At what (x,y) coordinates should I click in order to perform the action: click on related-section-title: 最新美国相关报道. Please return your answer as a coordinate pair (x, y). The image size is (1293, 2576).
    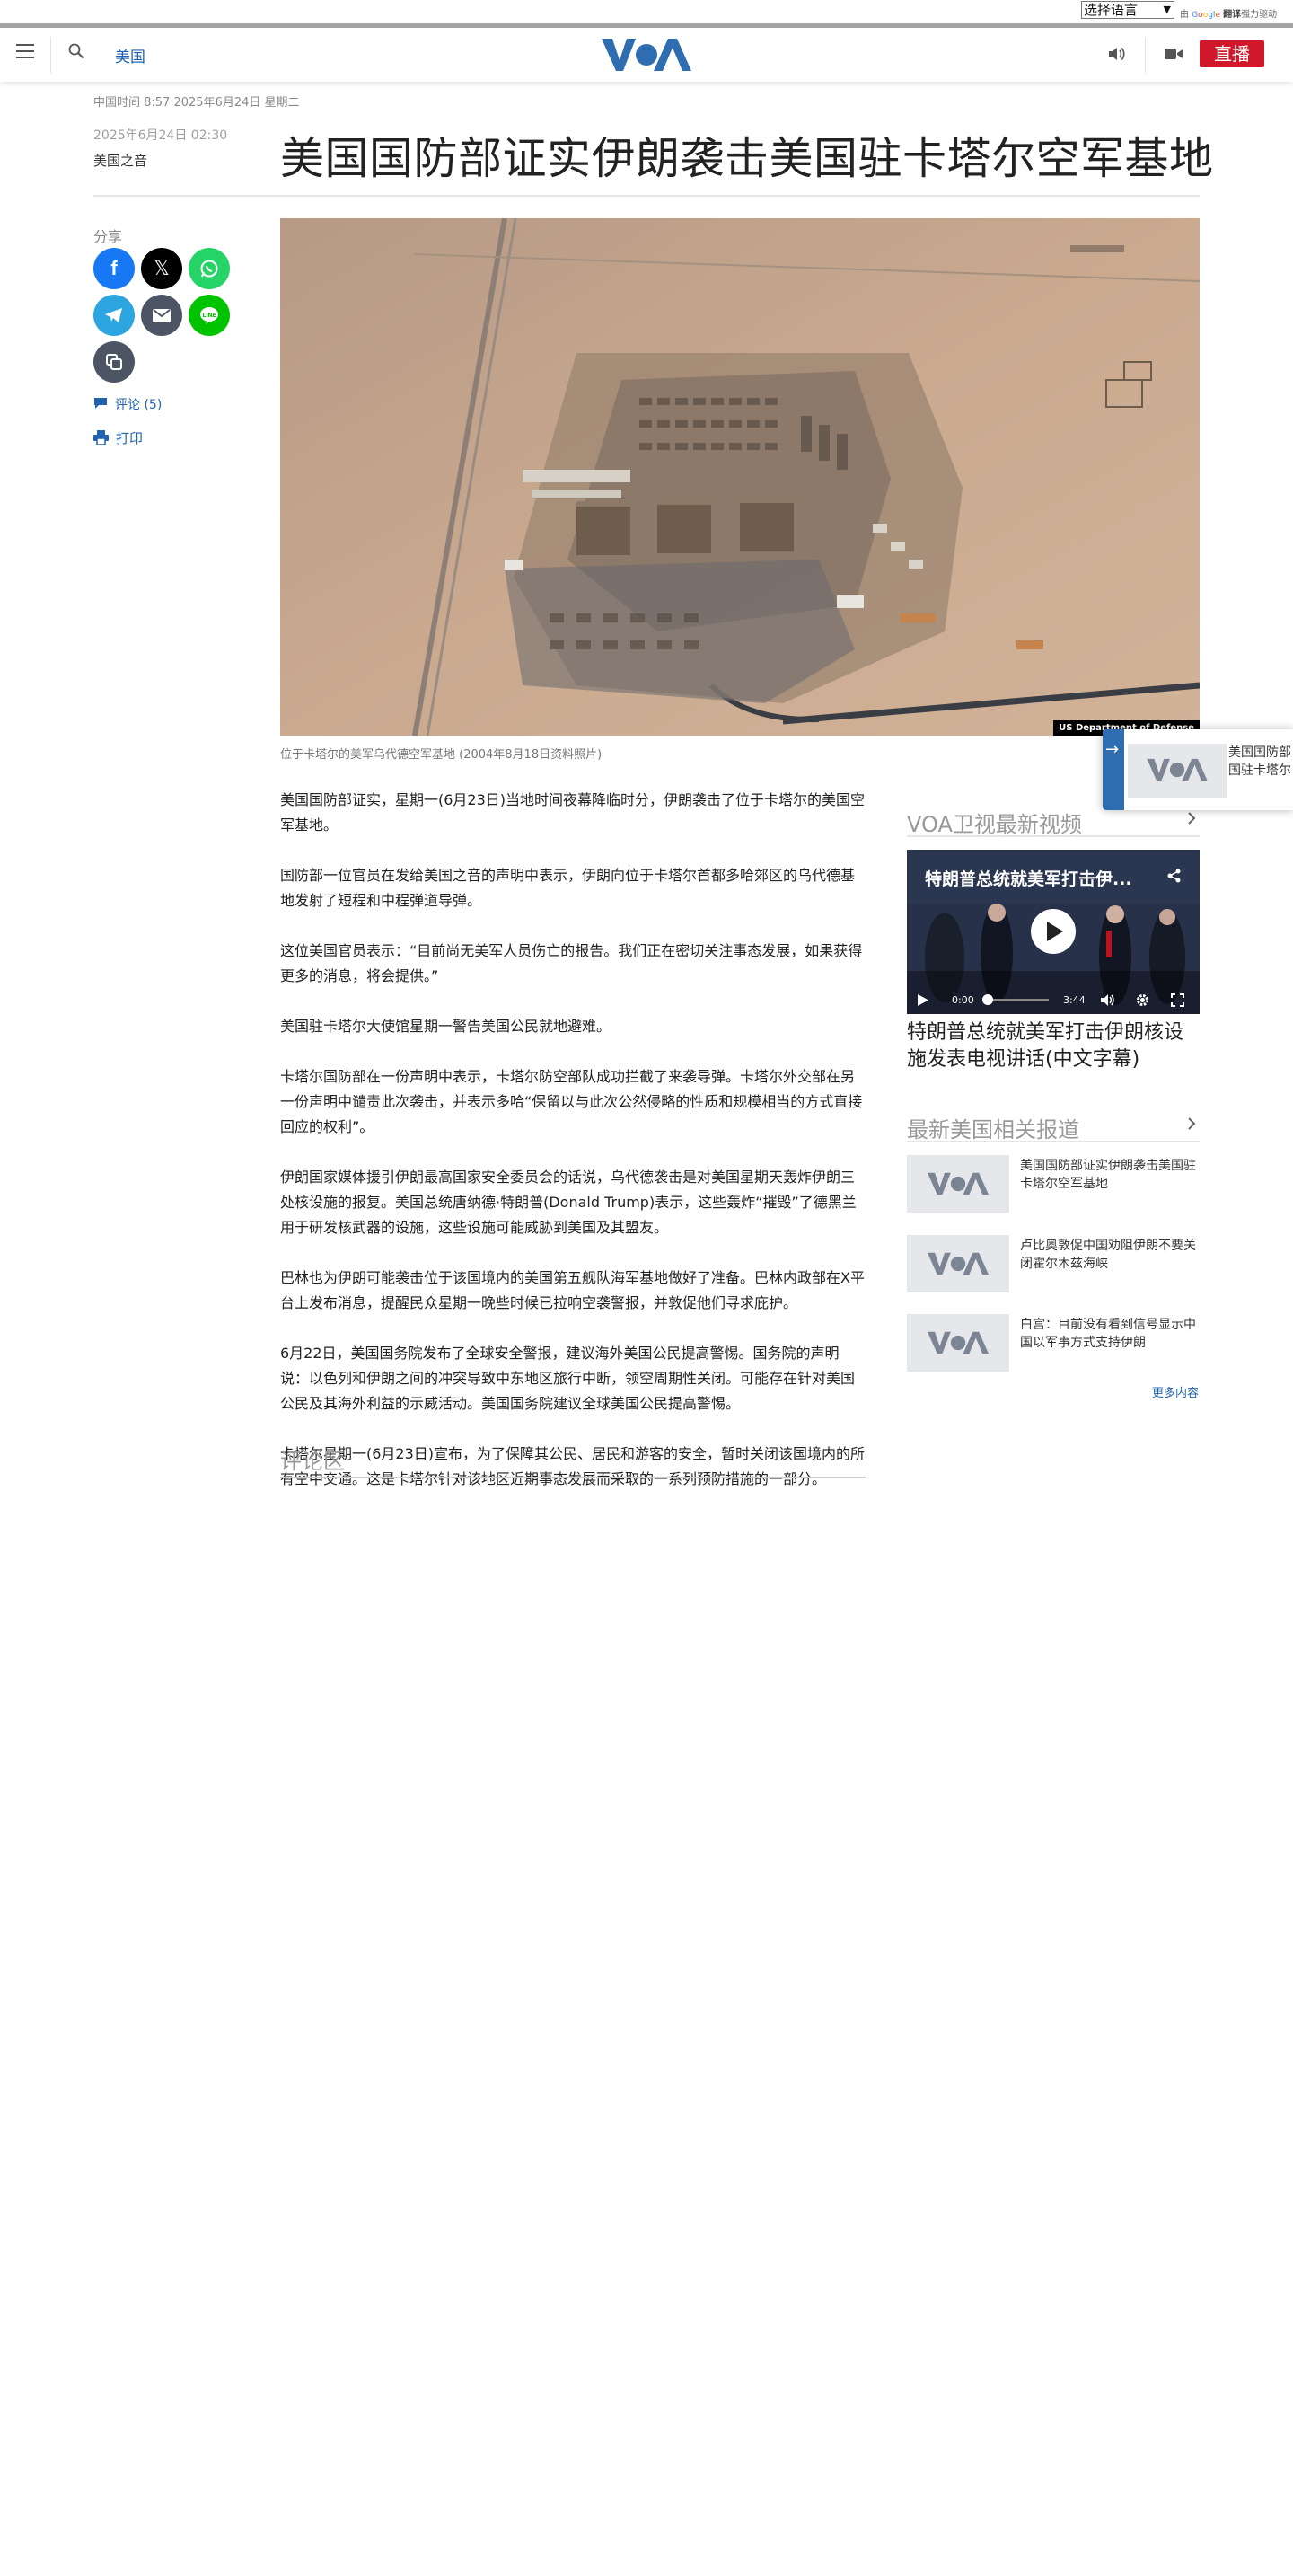
    Looking at the image, I should click on (993, 1129).